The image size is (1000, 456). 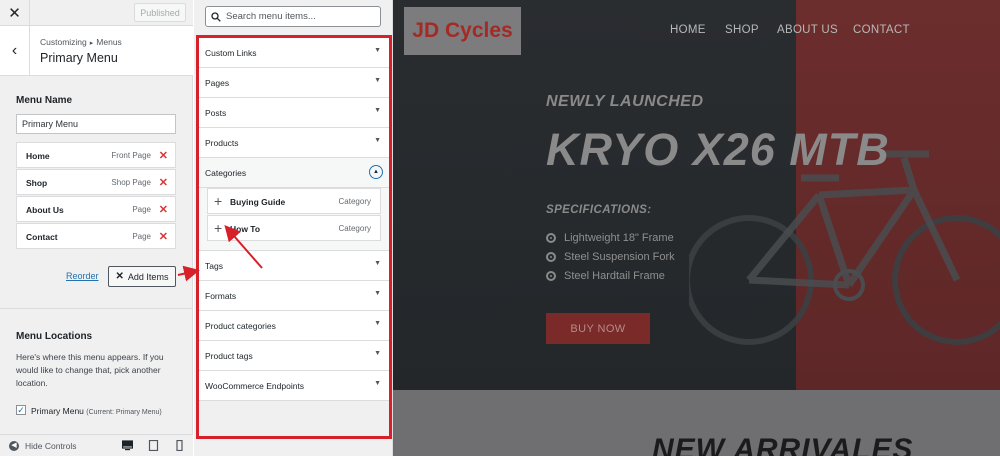 What do you see at coordinates (141, 209) in the screenshot?
I see `menu-item-type: Page` at bounding box center [141, 209].